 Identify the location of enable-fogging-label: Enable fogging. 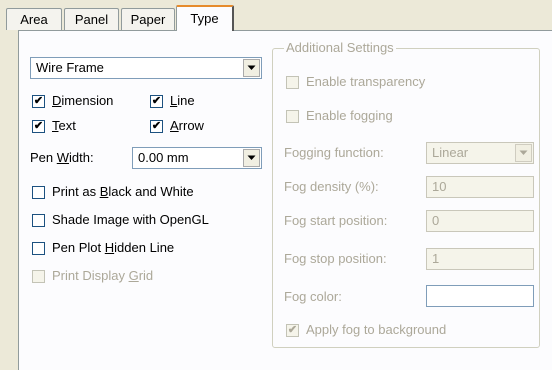
(349, 115).